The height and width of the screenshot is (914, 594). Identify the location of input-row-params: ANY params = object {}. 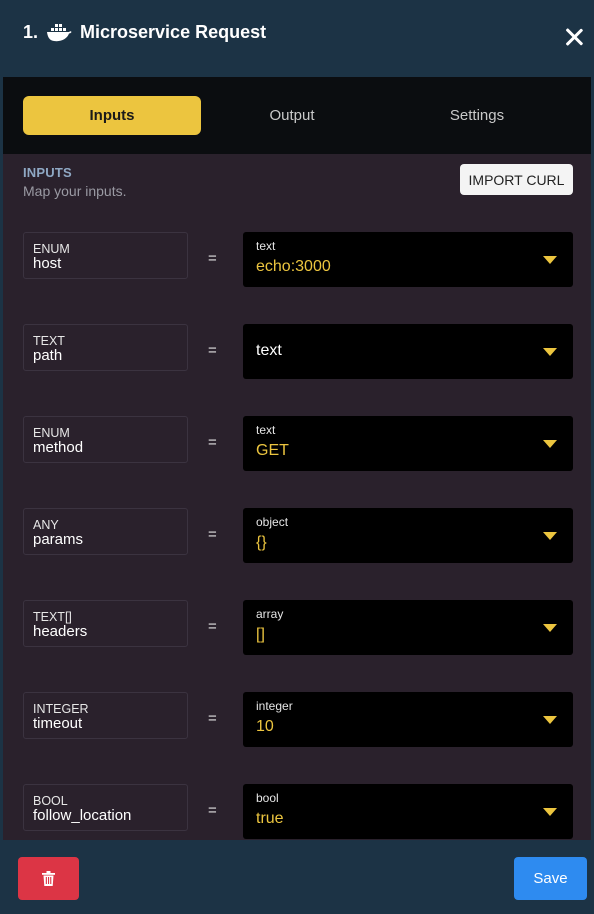
(298, 535).